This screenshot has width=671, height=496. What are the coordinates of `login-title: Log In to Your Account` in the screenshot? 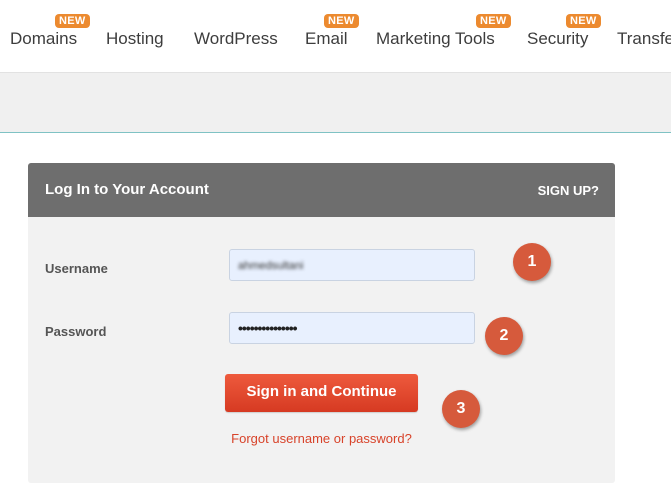 It's located at (127, 189).